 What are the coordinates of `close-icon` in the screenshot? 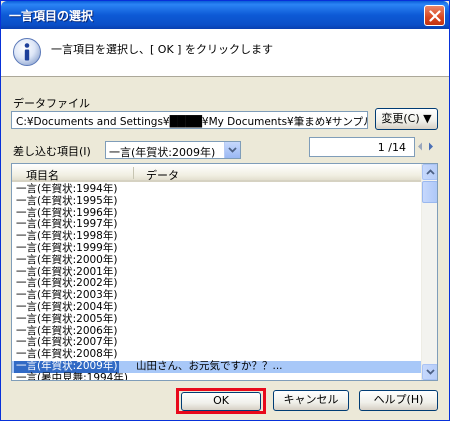 It's located at (435, 16).